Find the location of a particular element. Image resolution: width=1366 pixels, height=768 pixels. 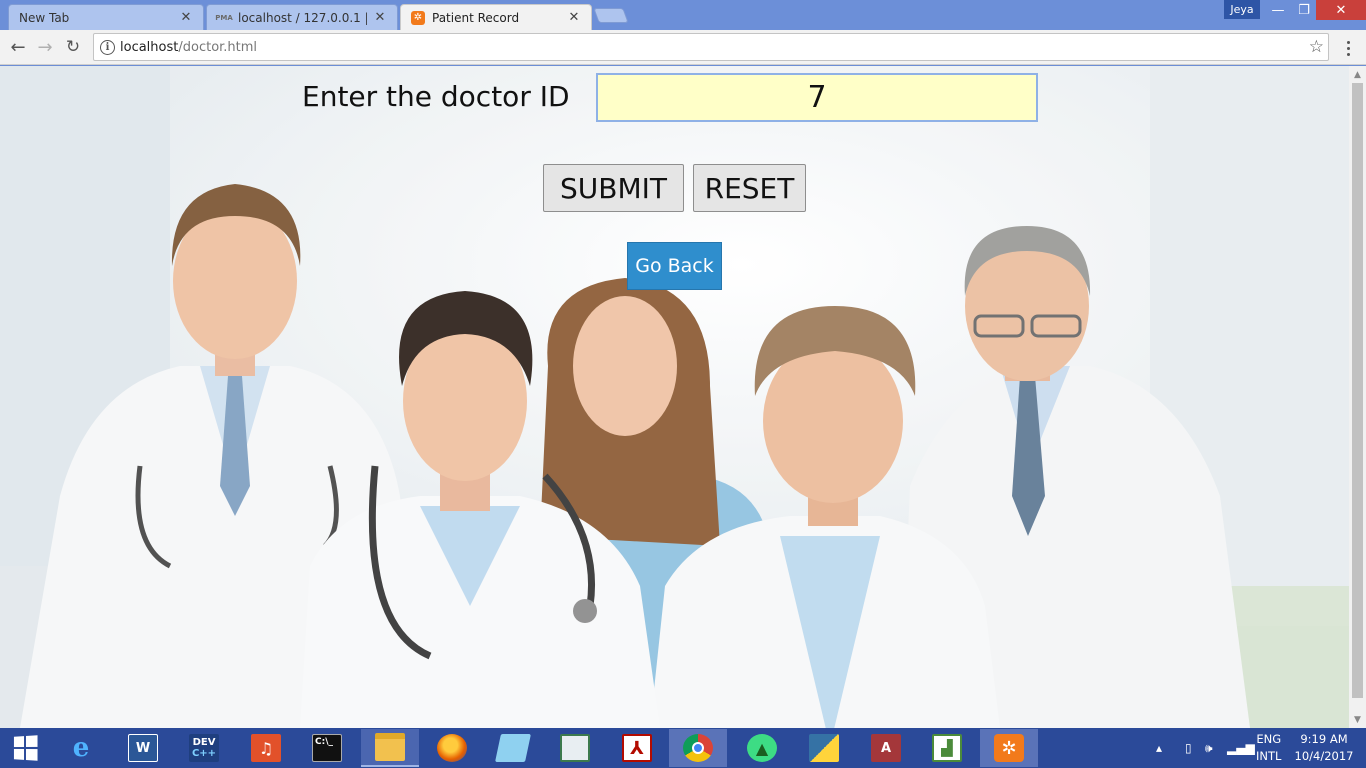

volume-icon: 🕪 is located at coordinates (1209, 748).